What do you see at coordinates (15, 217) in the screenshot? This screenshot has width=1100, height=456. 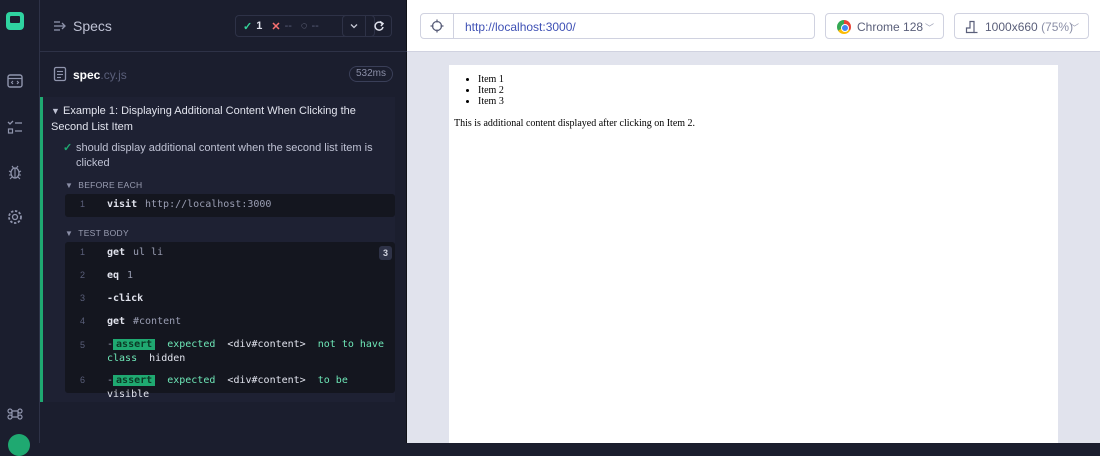 I see `settings-gear-icon` at bounding box center [15, 217].